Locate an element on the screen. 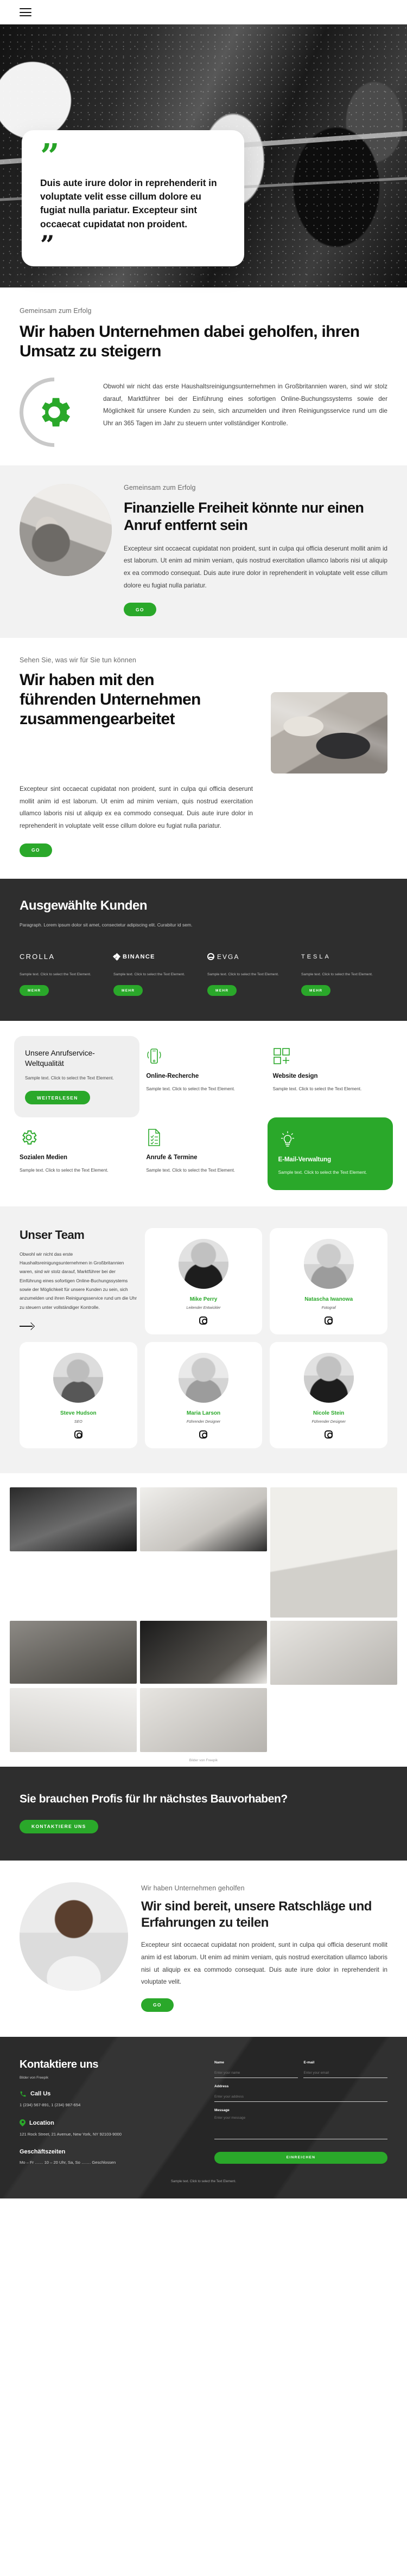 This screenshot has height=2576, width=407. contact-form: Name E-mail Address Message EINREI is located at coordinates (300, 2112).